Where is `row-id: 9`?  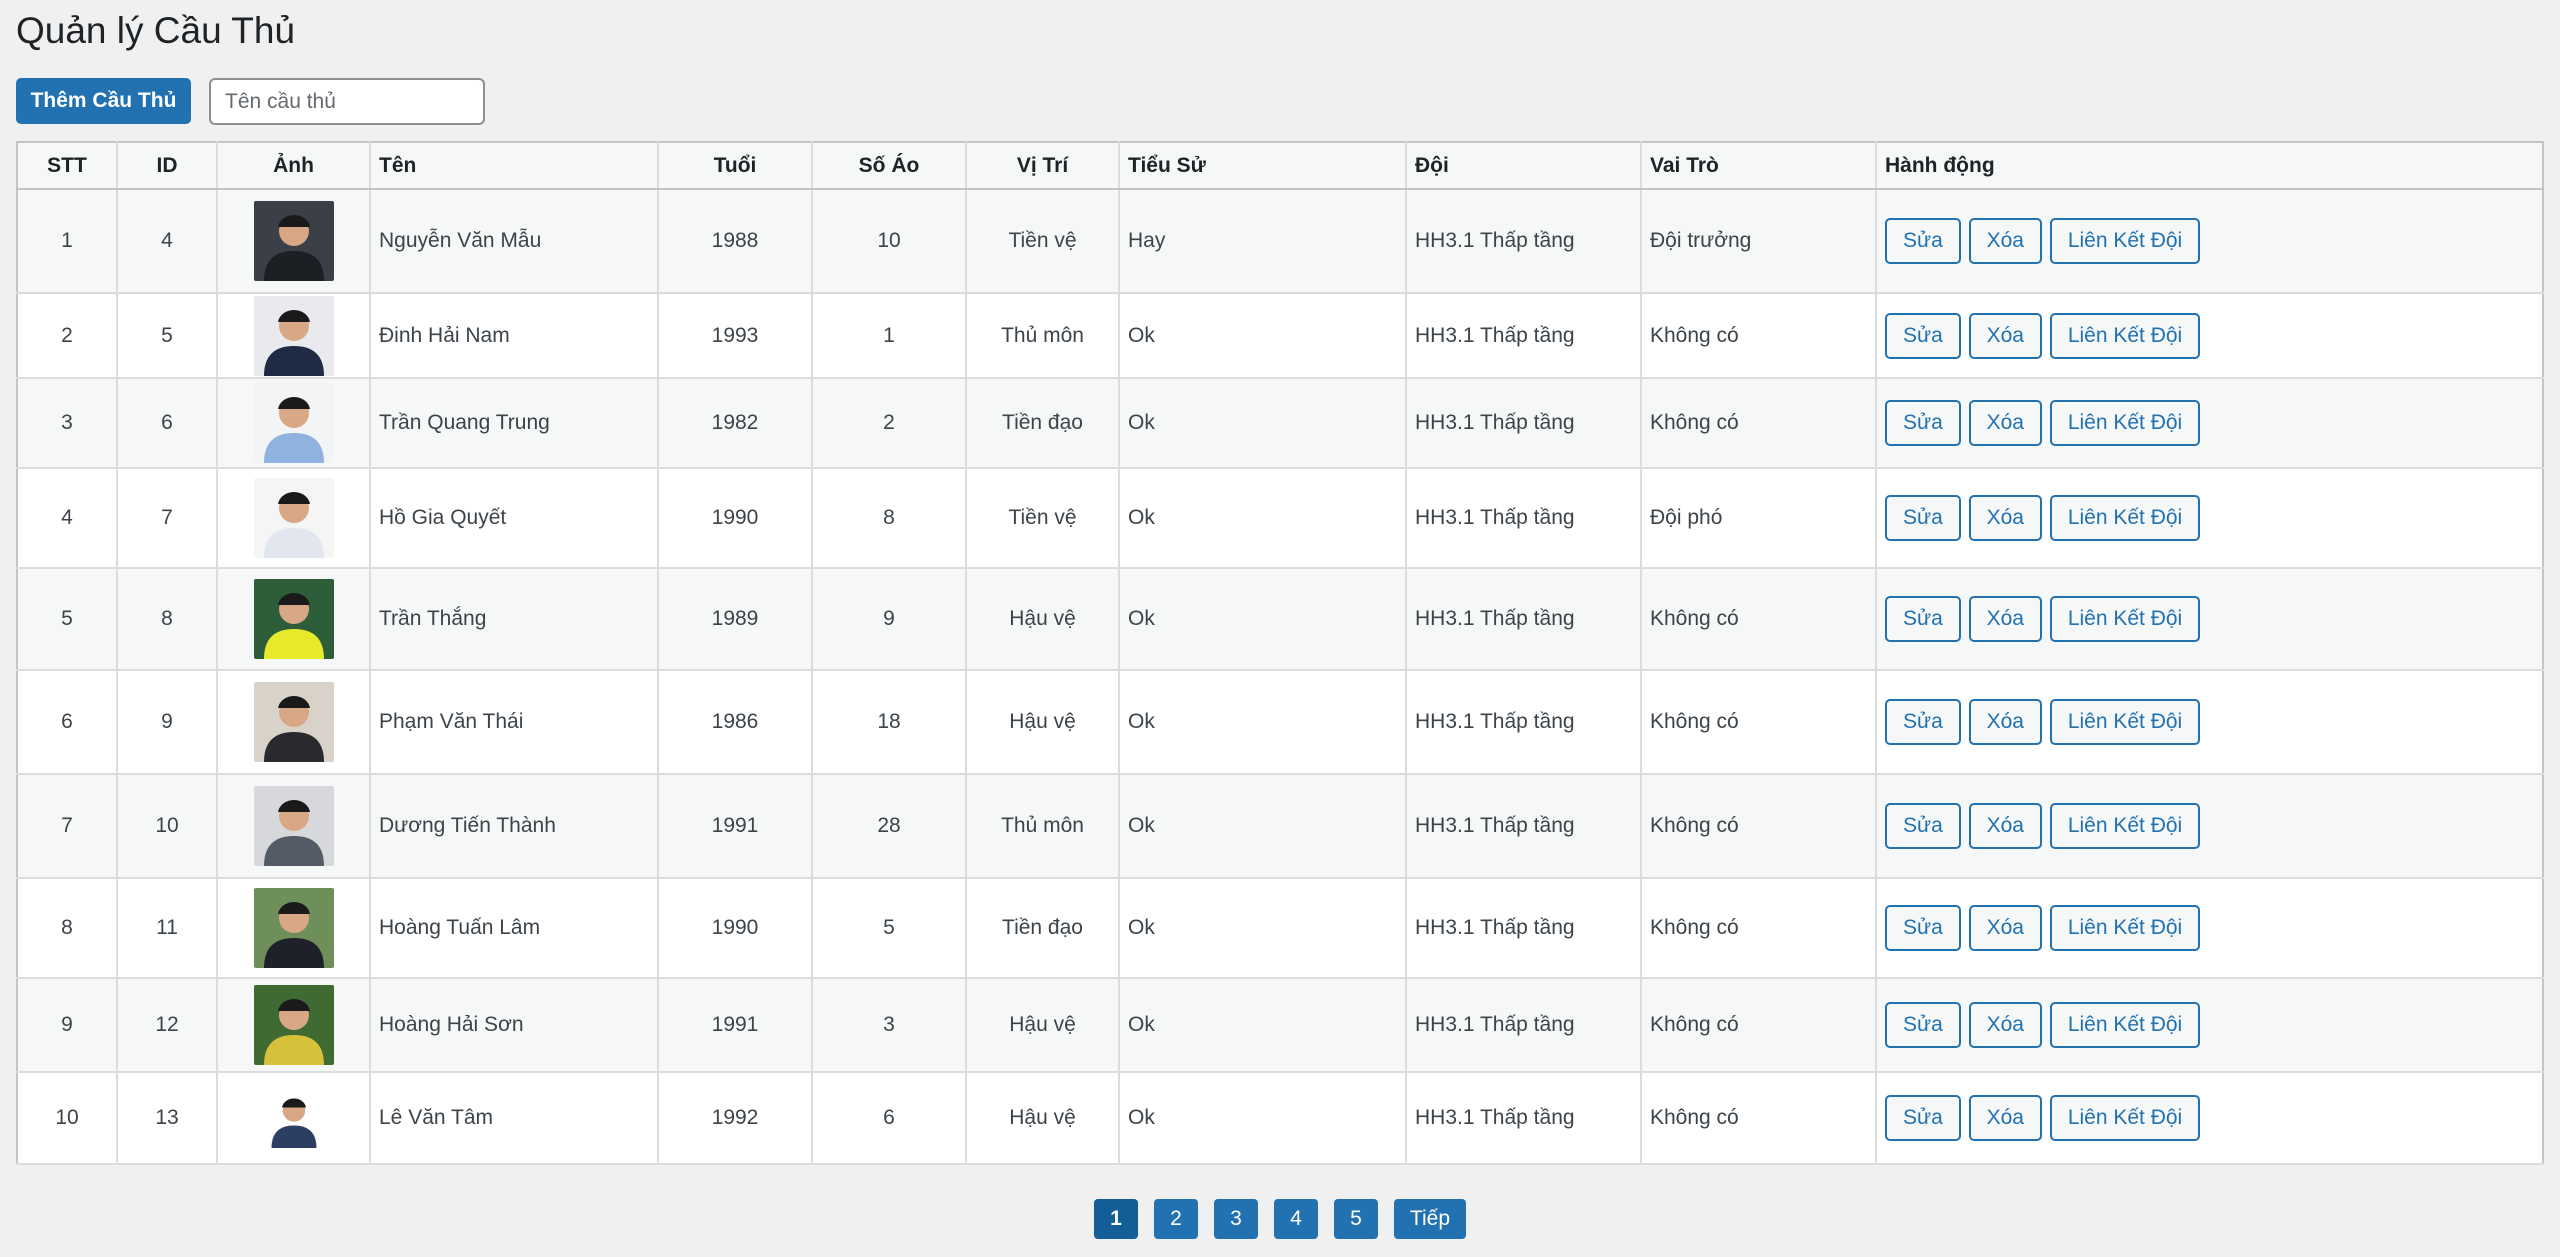 row-id: 9 is located at coordinates (167, 722).